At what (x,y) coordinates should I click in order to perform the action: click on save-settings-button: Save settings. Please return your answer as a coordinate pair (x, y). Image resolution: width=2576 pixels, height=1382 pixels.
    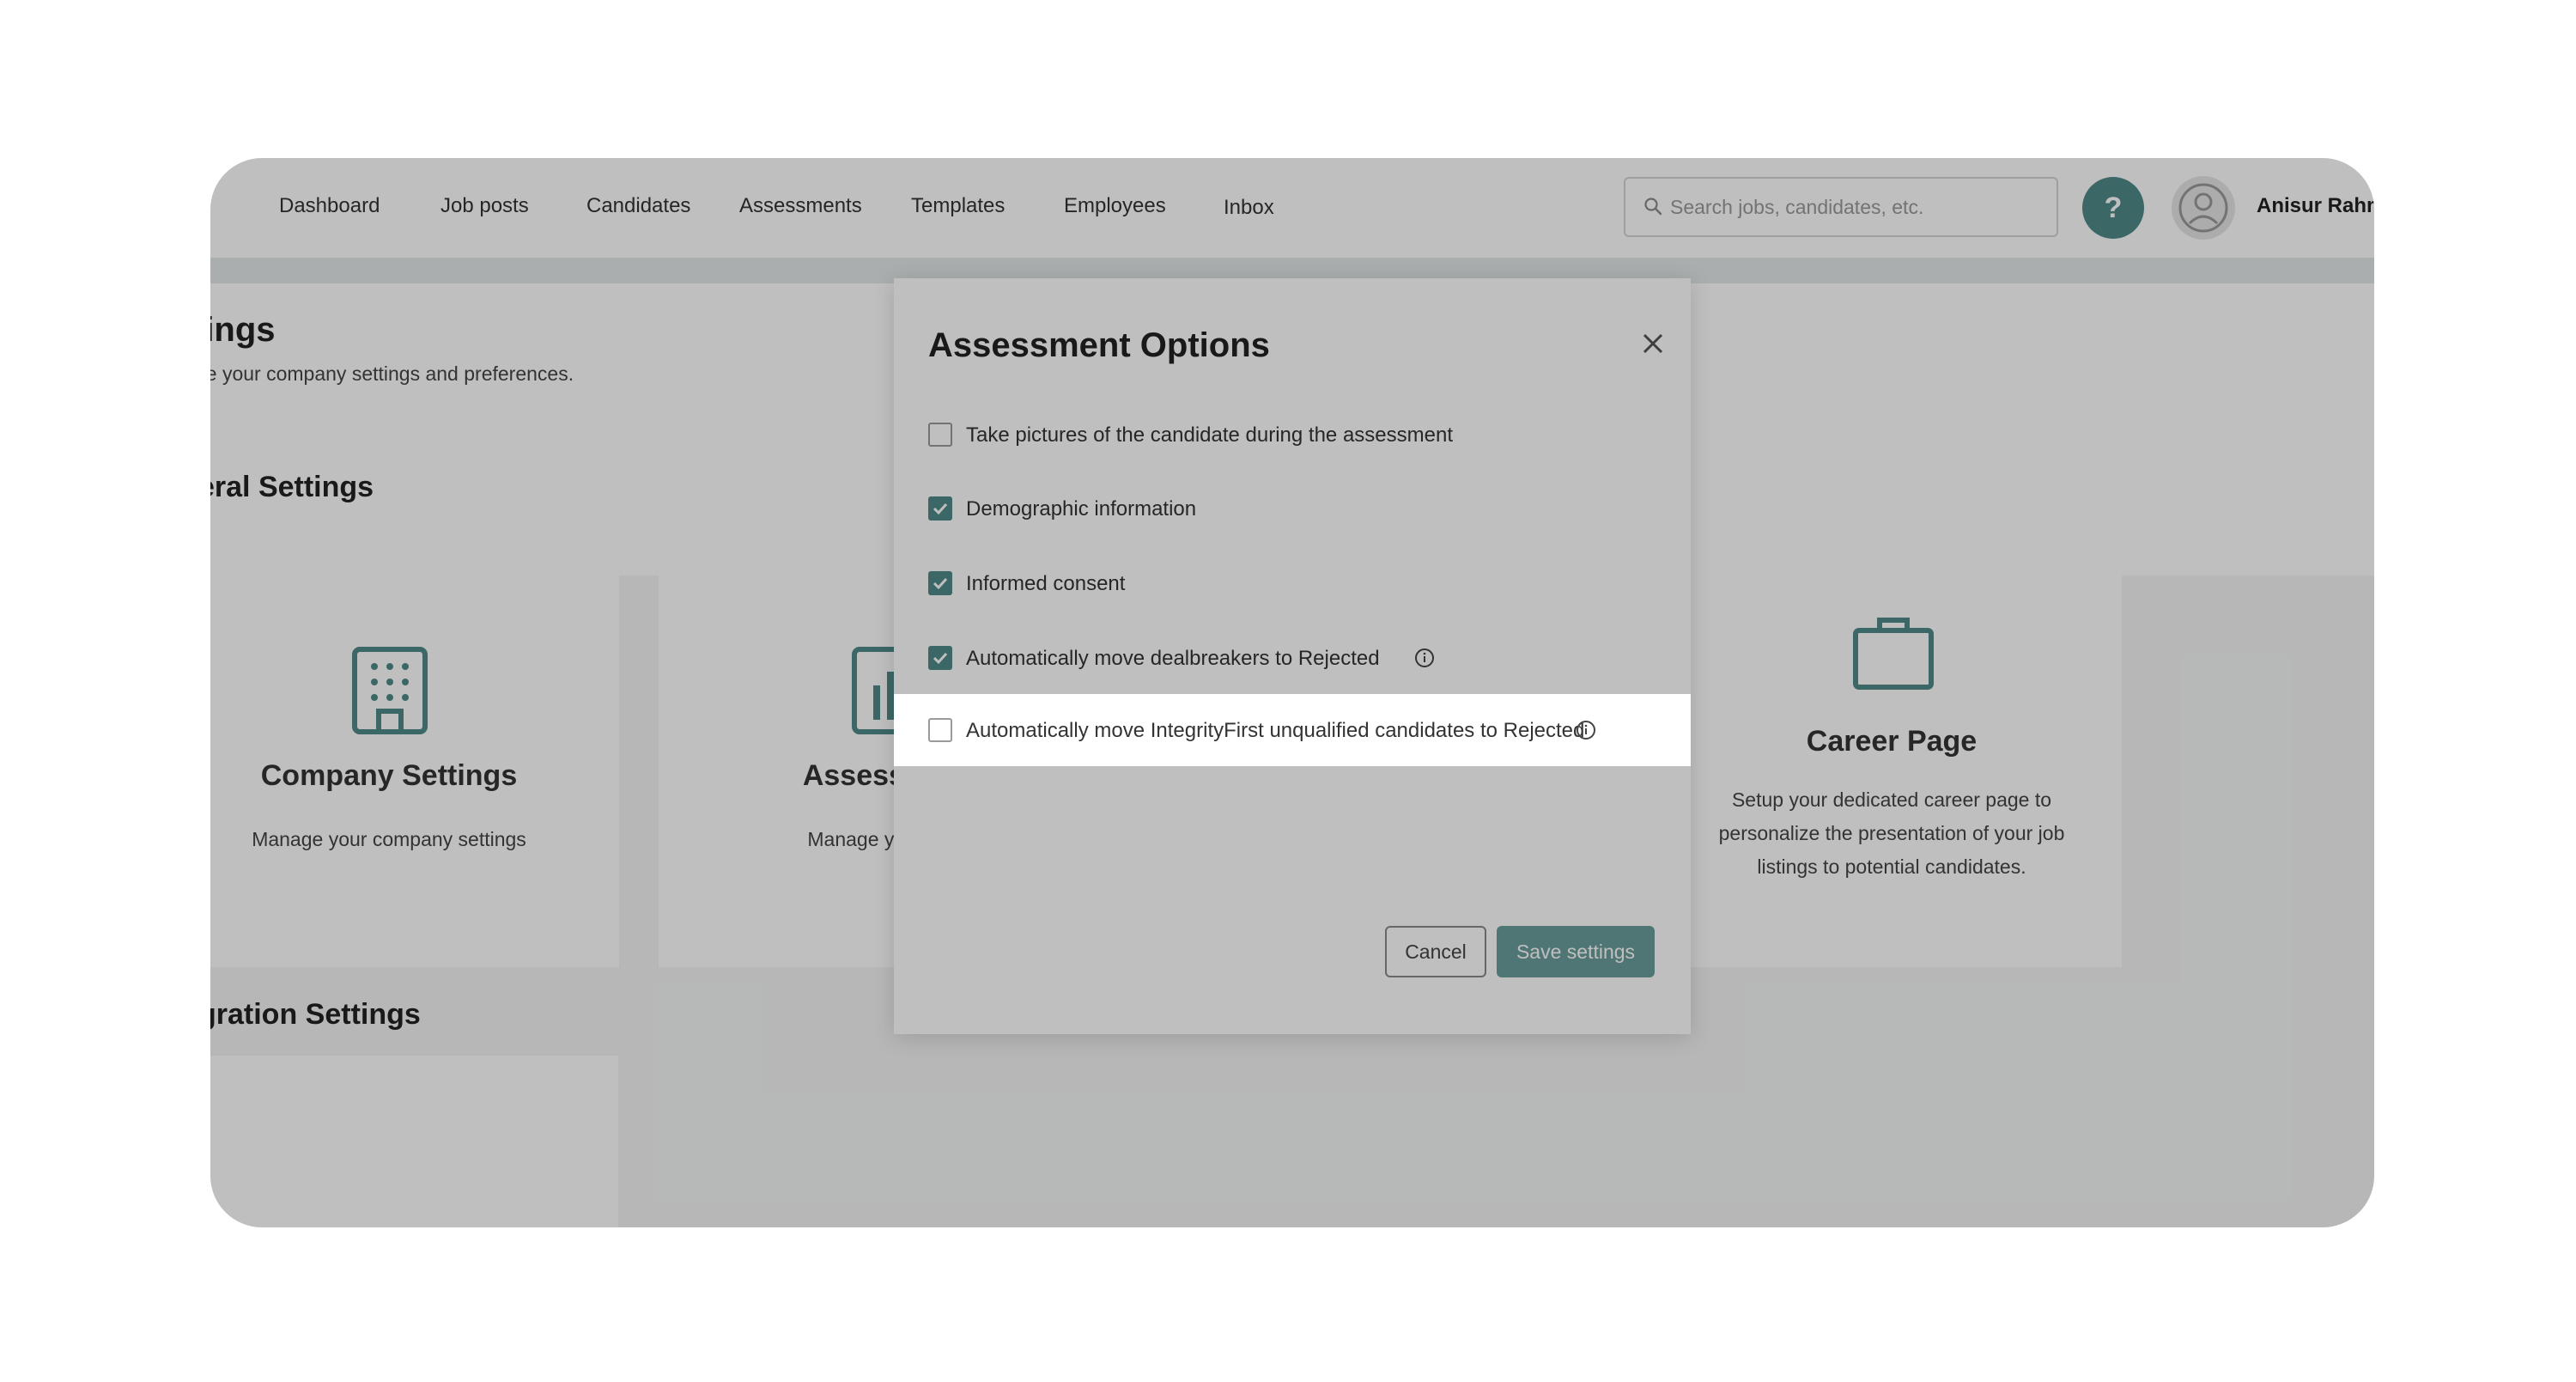
    Looking at the image, I should click on (1576, 951).